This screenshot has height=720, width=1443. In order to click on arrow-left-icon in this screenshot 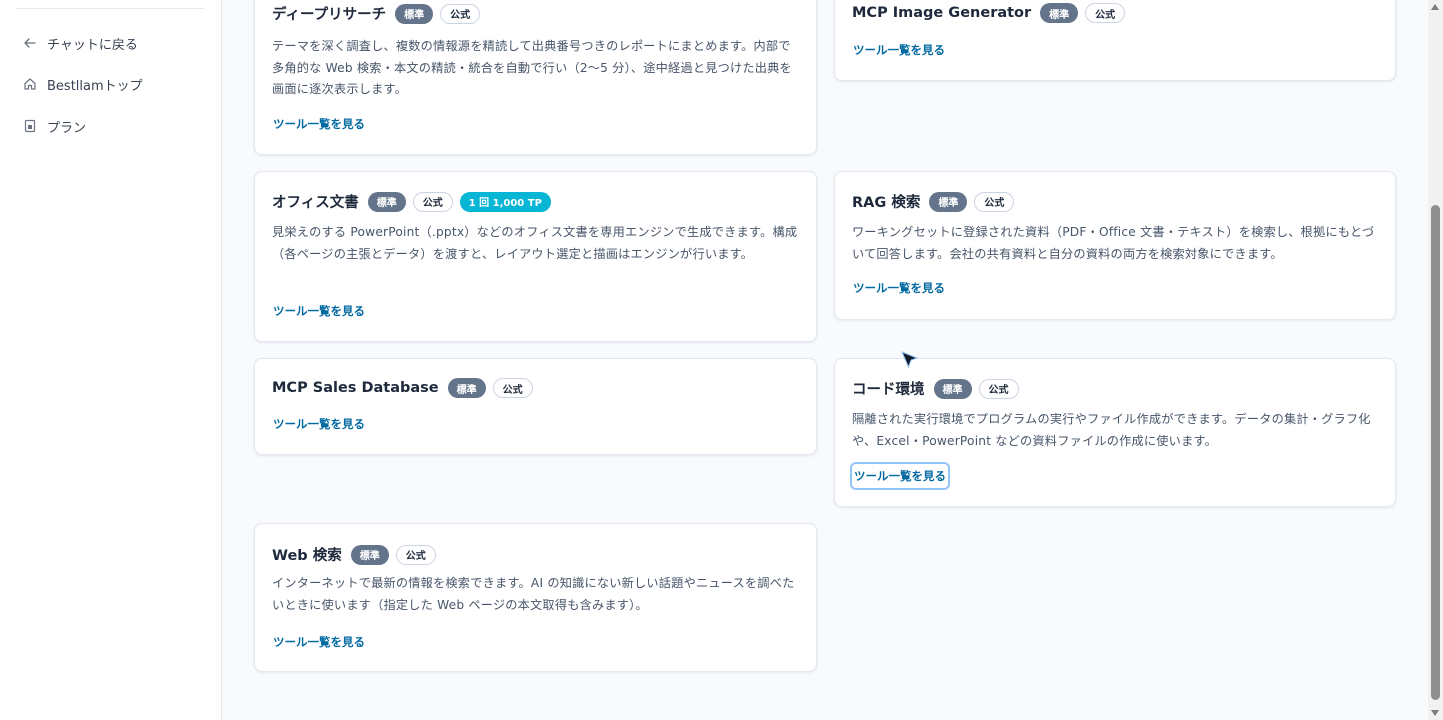, I will do `click(30, 43)`.